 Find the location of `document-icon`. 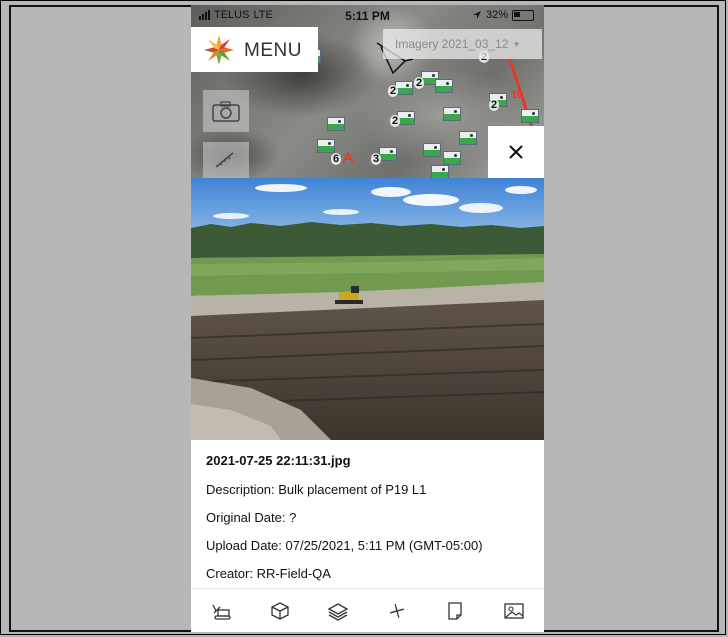

document-icon is located at coordinates (455, 611).